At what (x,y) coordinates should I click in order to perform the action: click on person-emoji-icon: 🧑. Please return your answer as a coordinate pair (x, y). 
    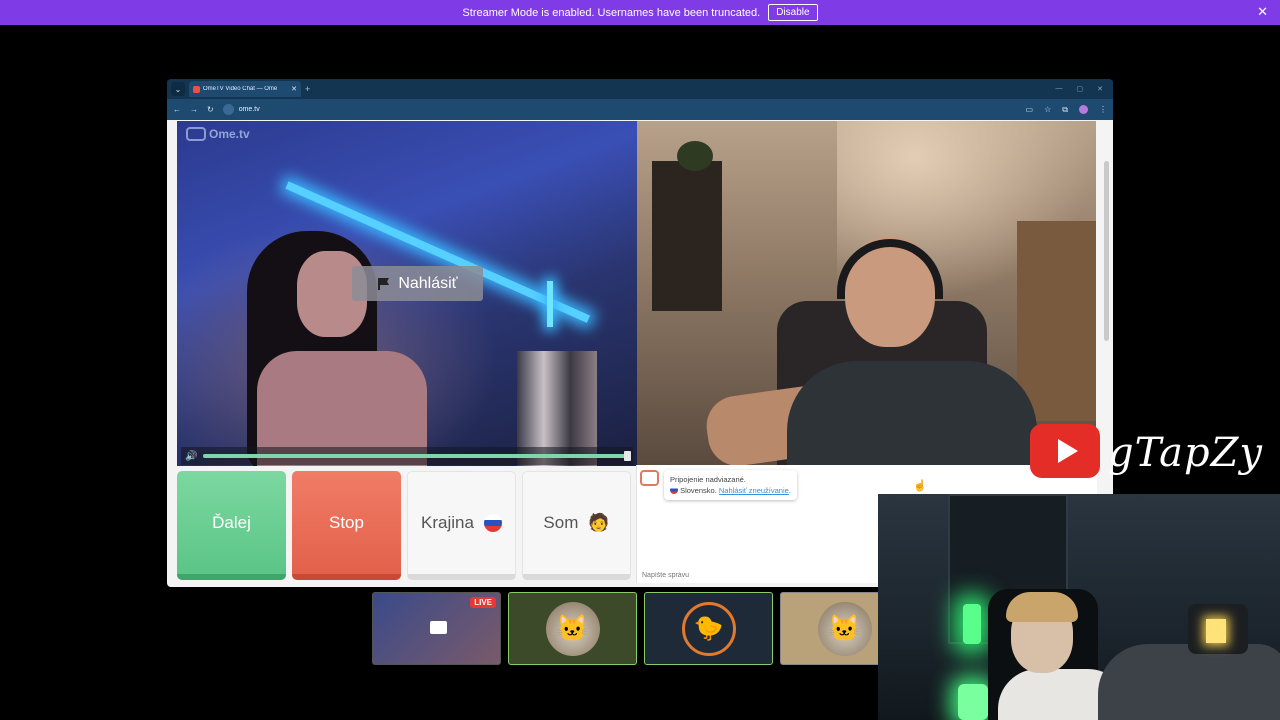
    Looking at the image, I should click on (599, 522).